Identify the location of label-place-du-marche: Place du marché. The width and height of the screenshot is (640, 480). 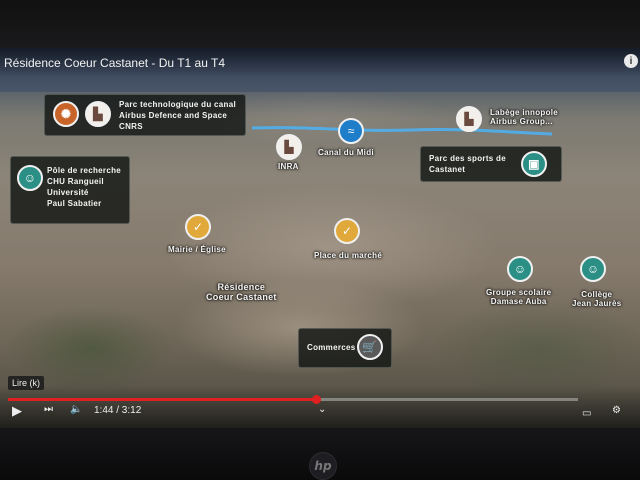
(348, 255).